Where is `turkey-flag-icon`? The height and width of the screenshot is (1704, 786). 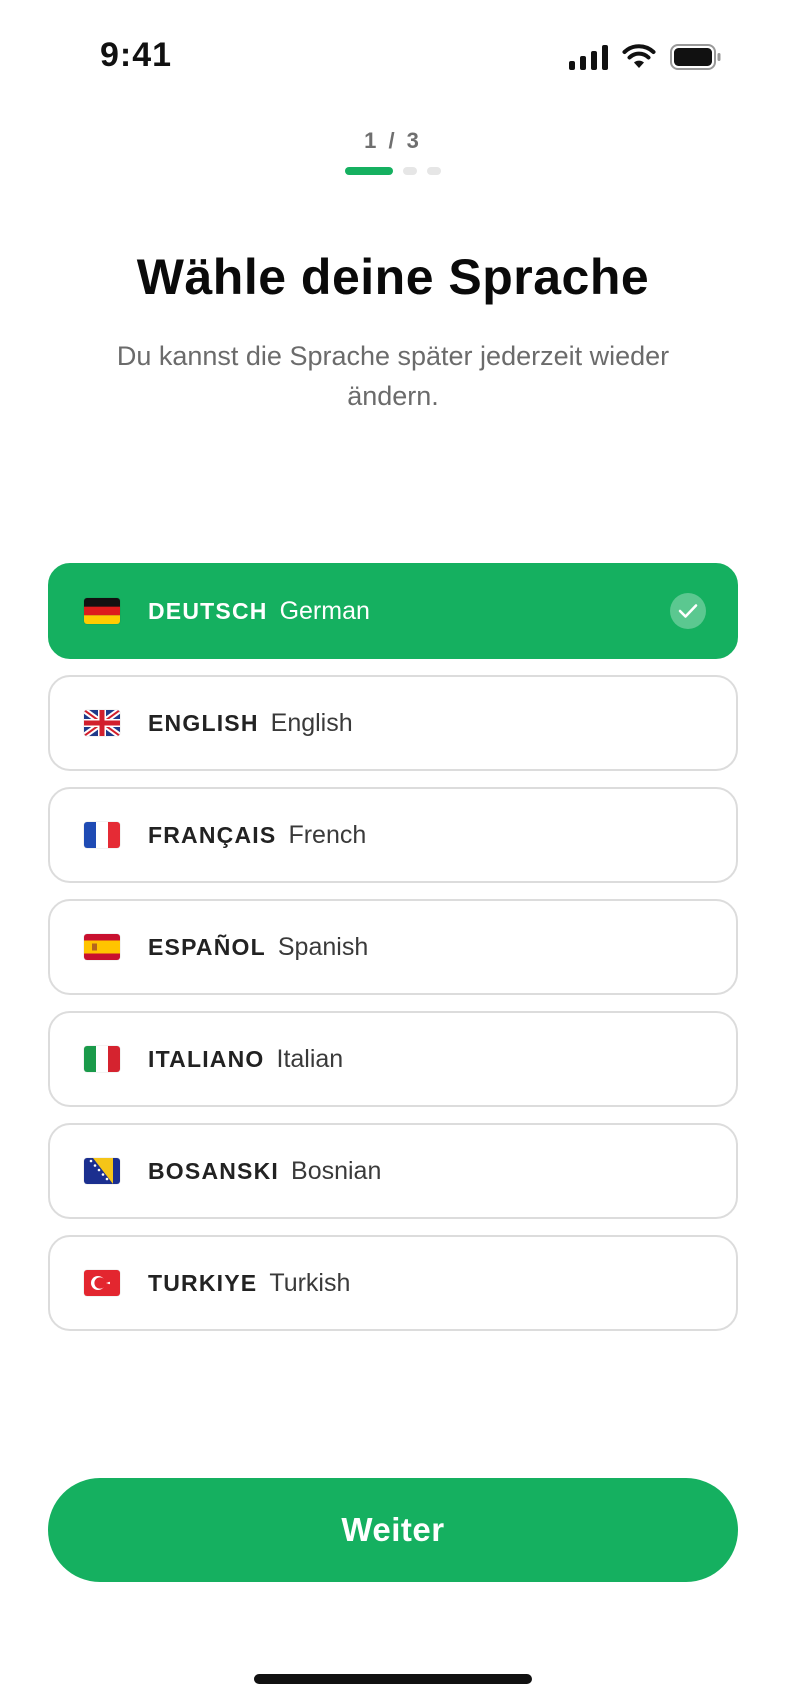
turkey-flag-icon is located at coordinates (102, 1283).